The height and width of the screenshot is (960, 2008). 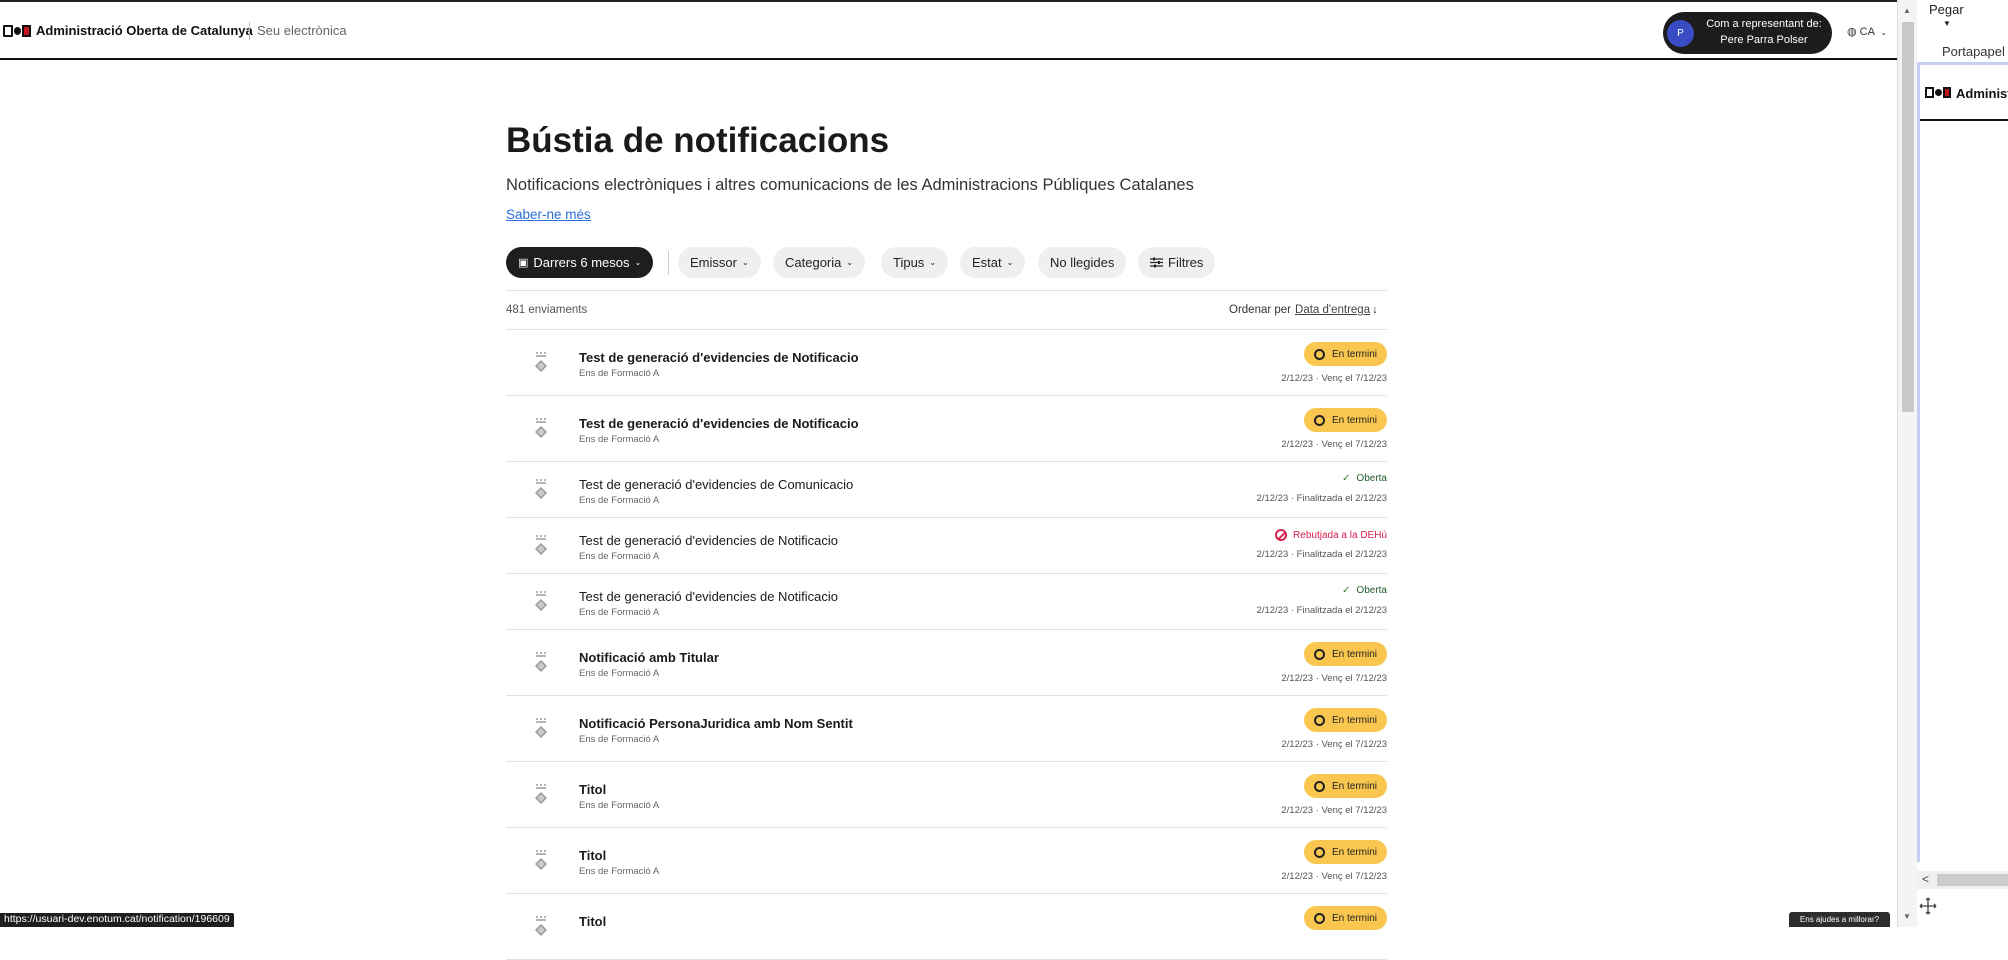 What do you see at coordinates (1973, 51) in the screenshot?
I see `clipboard-label: Portapapel` at bounding box center [1973, 51].